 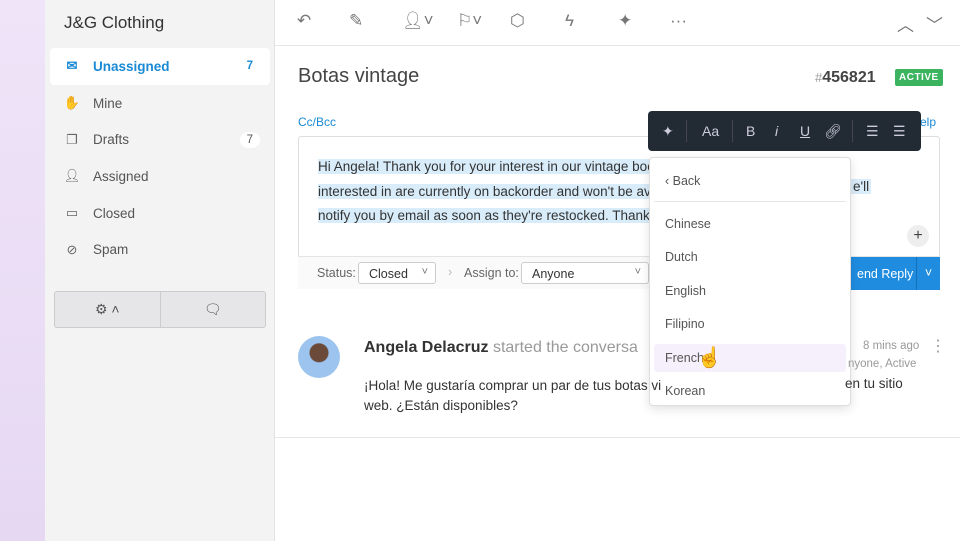 I want to click on timestamp: 8 mins ago, so click(x=891, y=346).